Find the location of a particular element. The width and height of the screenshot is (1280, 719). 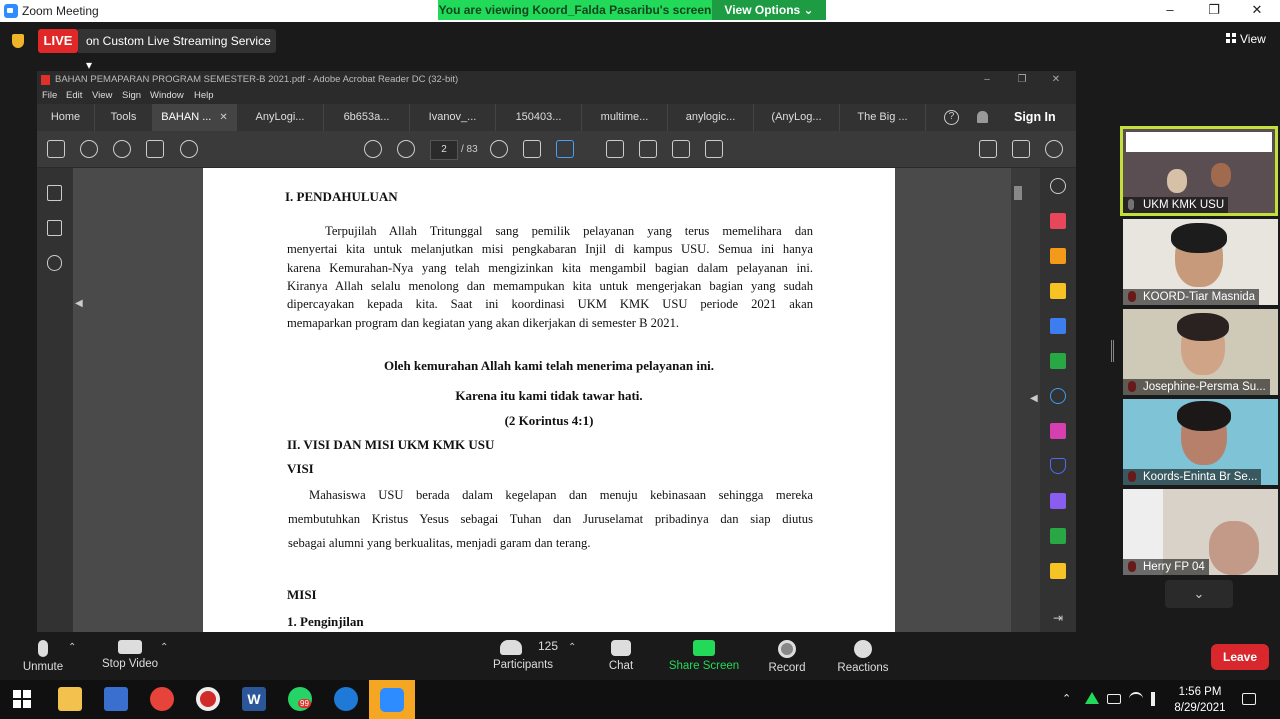

send-review-icon is located at coordinates (1058, 396).